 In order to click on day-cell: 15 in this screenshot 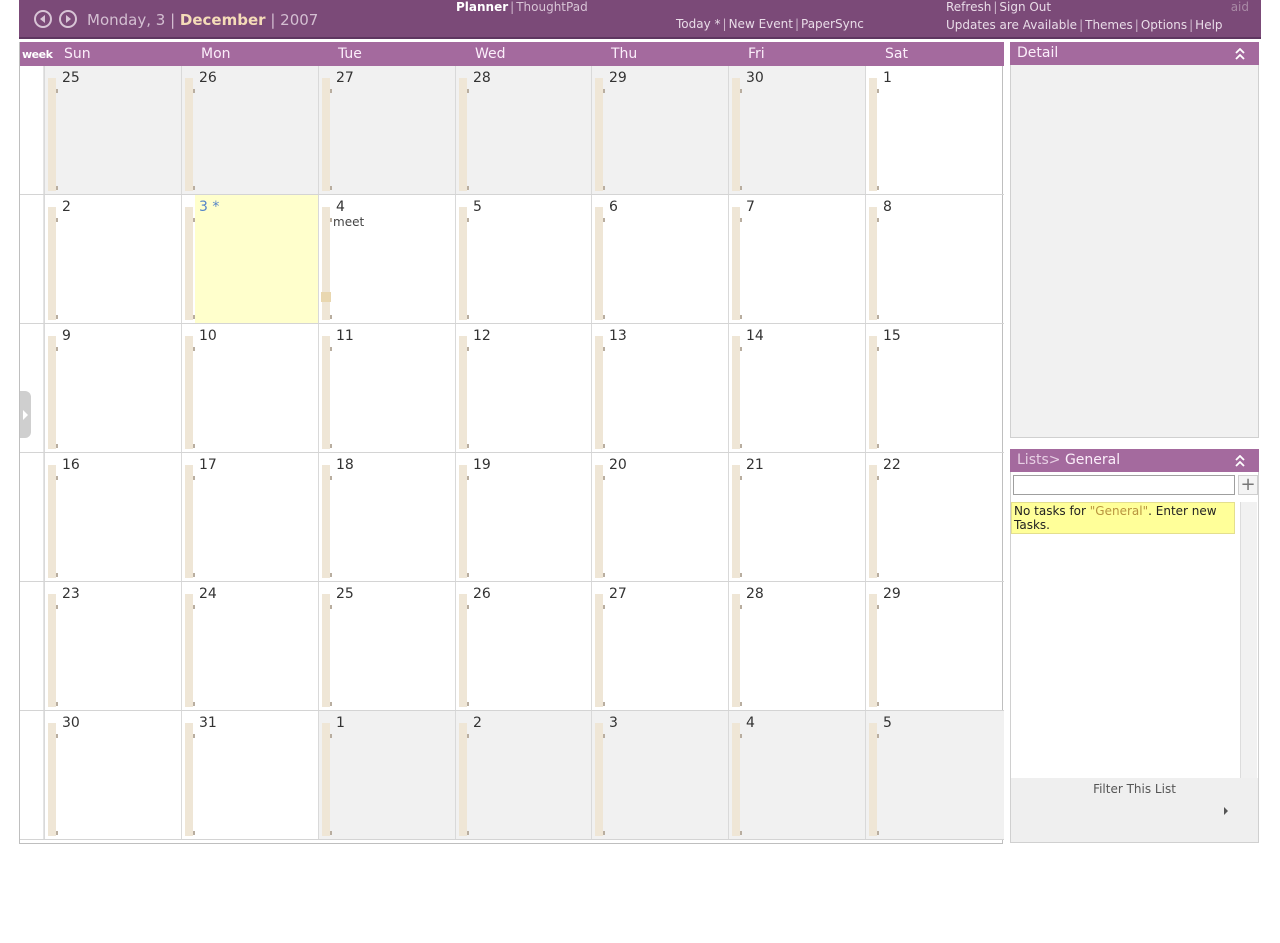, I will do `click(934, 388)`.